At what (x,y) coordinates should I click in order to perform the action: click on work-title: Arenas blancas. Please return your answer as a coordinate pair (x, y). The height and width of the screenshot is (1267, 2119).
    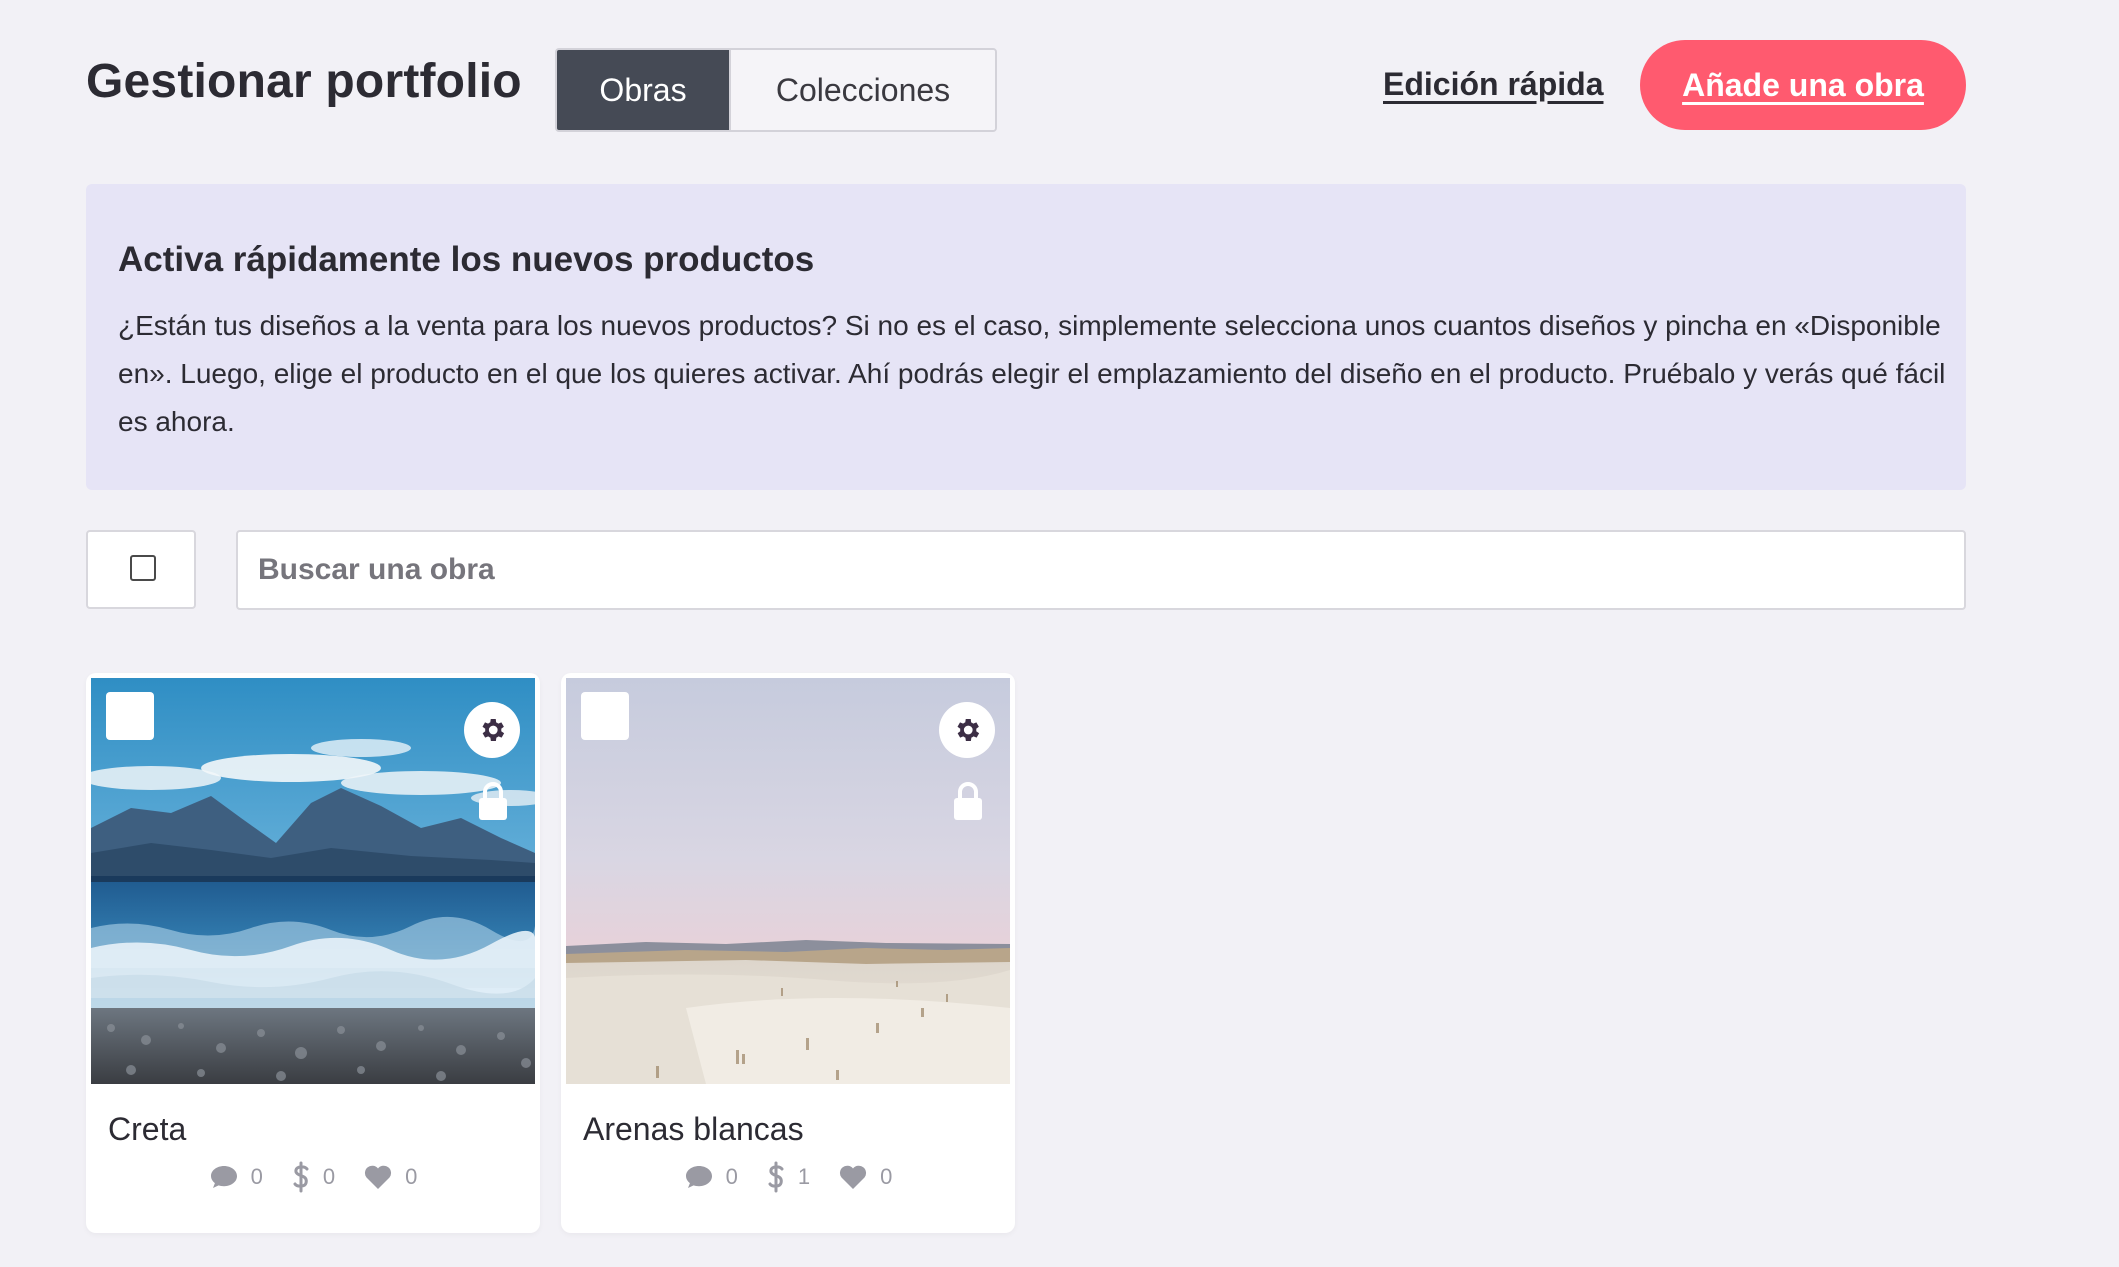
    Looking at the image, I should click on (693, 1129).